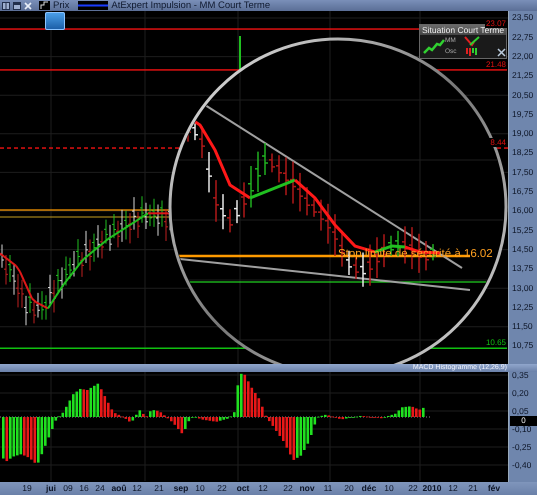  I want to click on axis-label: 12,25, so click(522, 307).